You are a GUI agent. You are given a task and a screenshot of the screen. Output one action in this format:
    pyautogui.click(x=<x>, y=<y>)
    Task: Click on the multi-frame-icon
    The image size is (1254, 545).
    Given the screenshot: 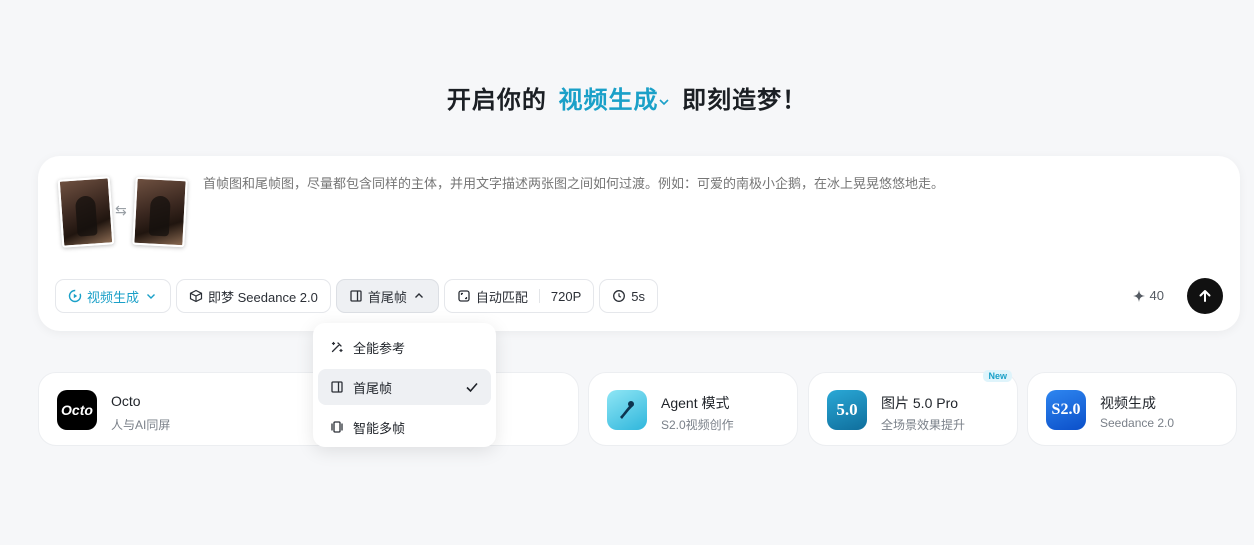 What is the action you would take?
    pyautogui.click(x=337, y=427)
    